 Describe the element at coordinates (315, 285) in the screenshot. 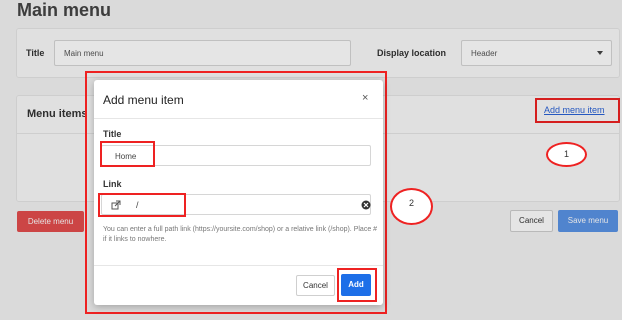

I see `dialog-cancel-button: Cancel` at that location.